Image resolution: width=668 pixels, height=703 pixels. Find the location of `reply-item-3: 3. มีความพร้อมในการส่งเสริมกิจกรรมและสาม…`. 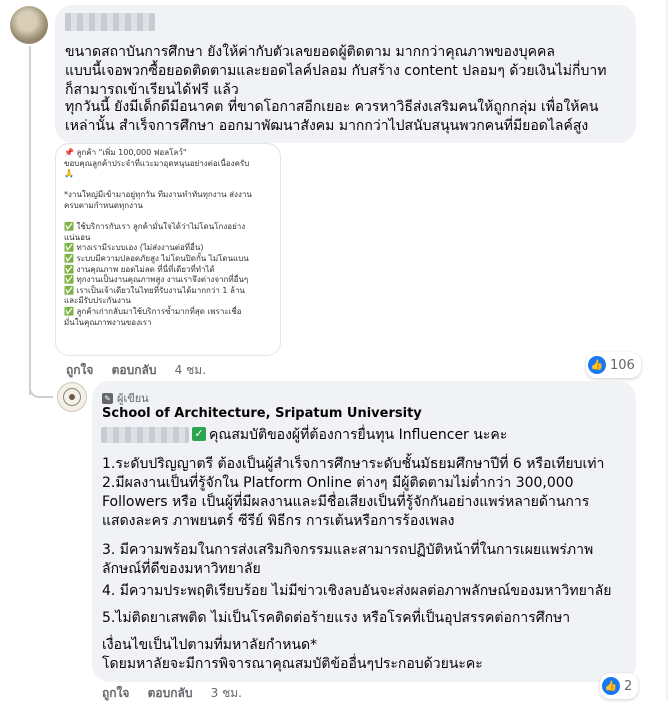

reply-item-3: 3. มีความพร้อมในการส่งเสริมกิจกรรมและสาม… is located at coordinates (348, 559).